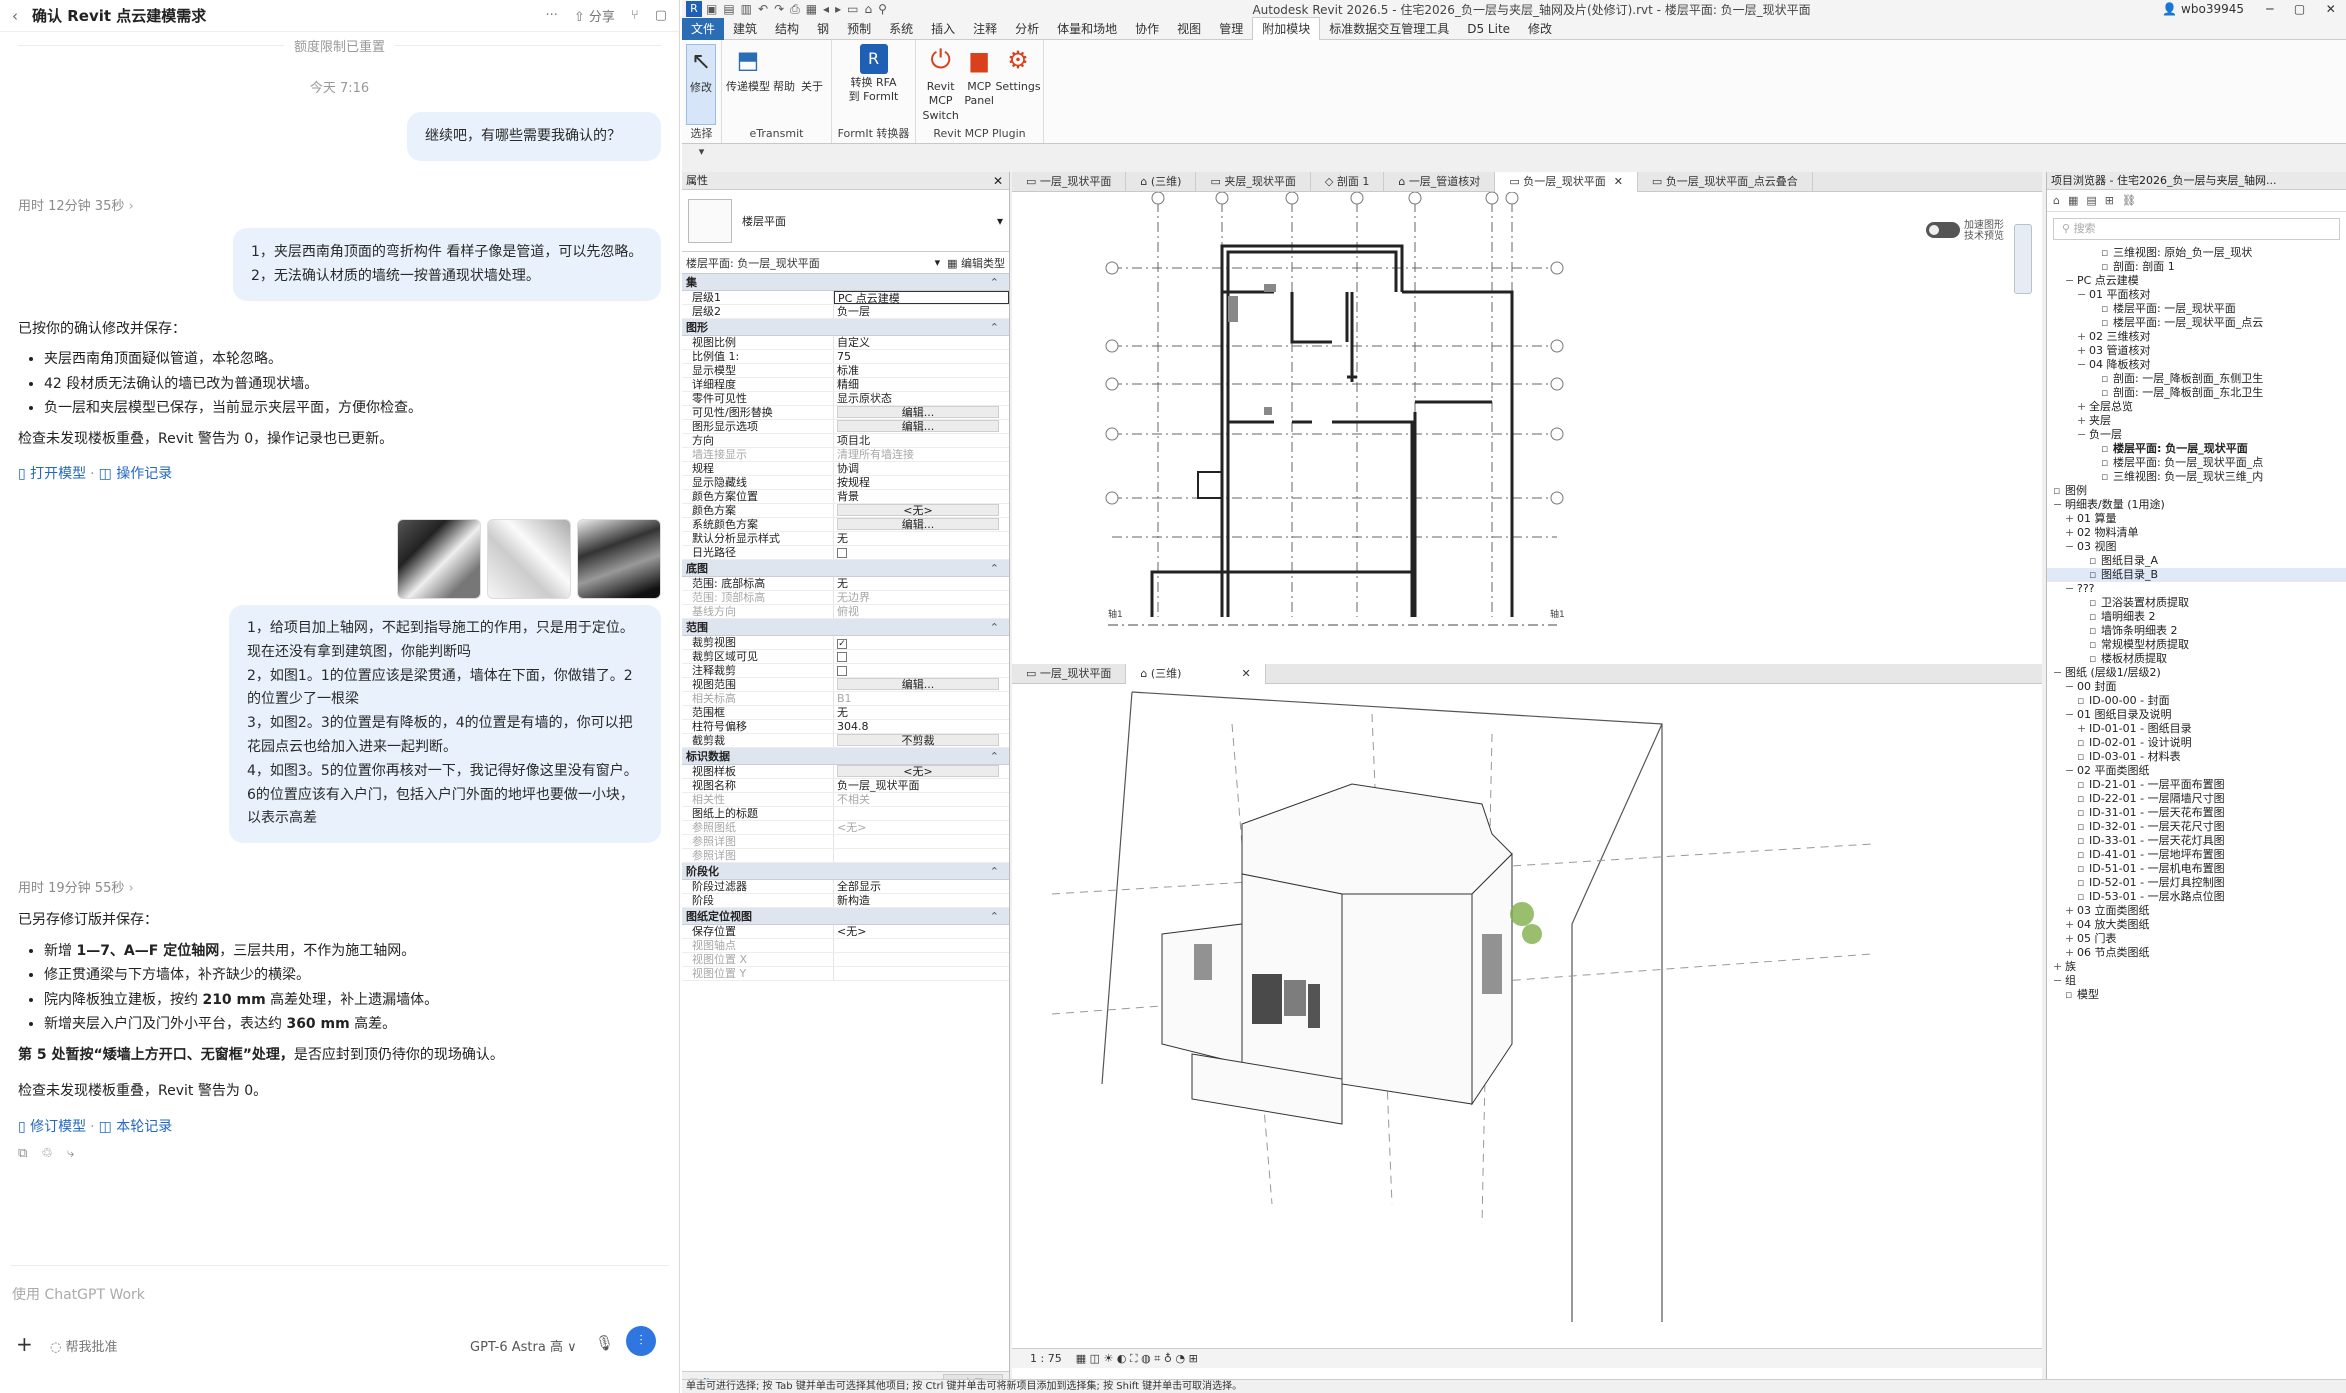 This screenshot has width=2346, height=1393. What do you see at coordinates (2196, 449) in the screenshot?
I see `browser-tree-item: ▫ 楼层平面: 负一层_现状平面` at bounding box center [2196, 449].